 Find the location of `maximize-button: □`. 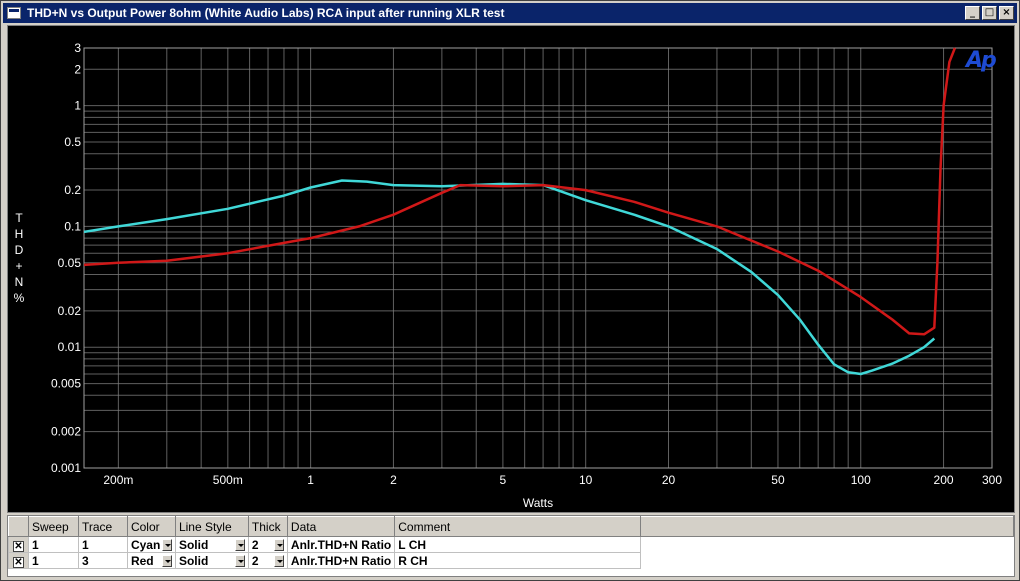

maximize-button: □ is located at coordinates (989, 13).